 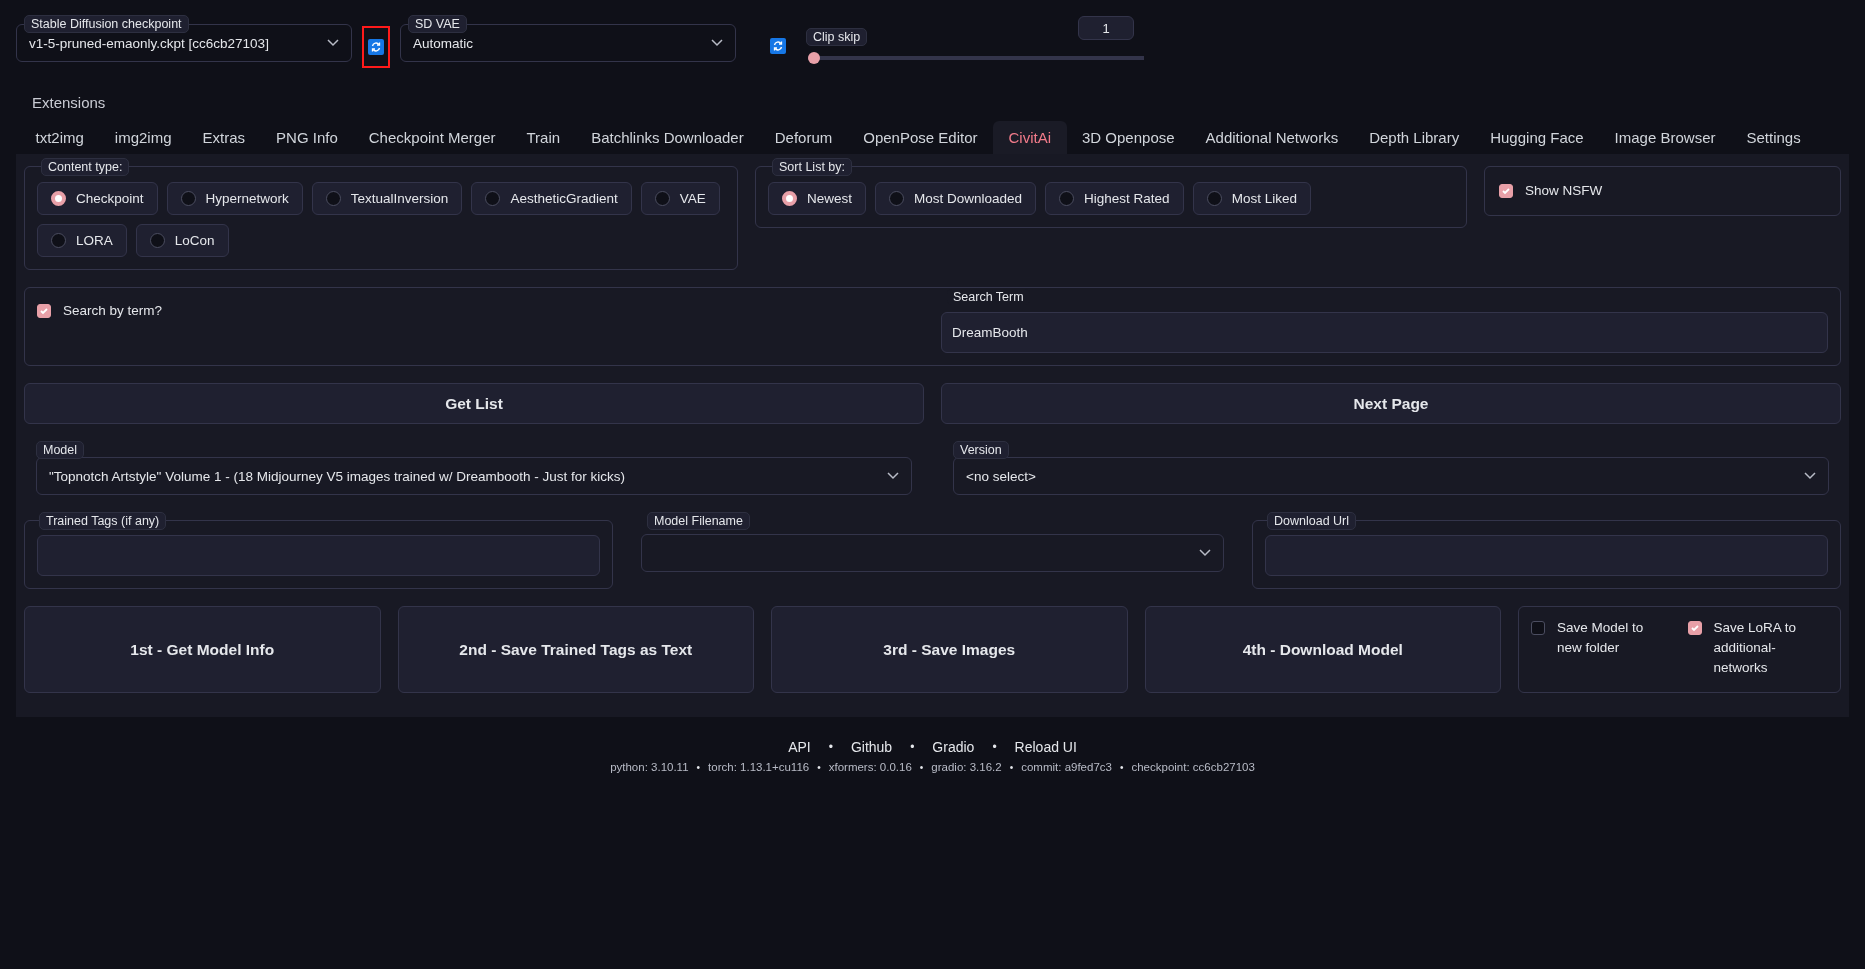 What do you see at coordinates (543, 137) in the screenshot?
I see `tab: Train` at bounding box center [543, 137].